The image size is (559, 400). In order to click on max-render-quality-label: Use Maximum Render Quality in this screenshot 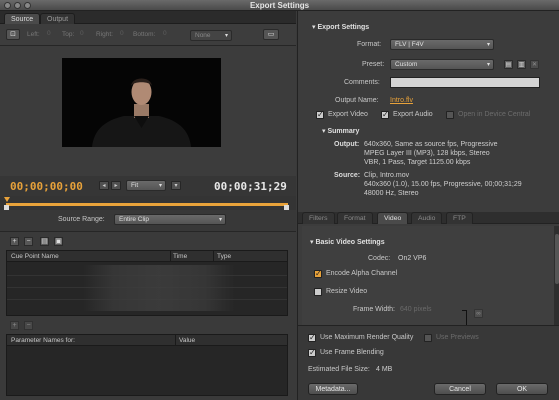, I will do `click(366, 337)`.